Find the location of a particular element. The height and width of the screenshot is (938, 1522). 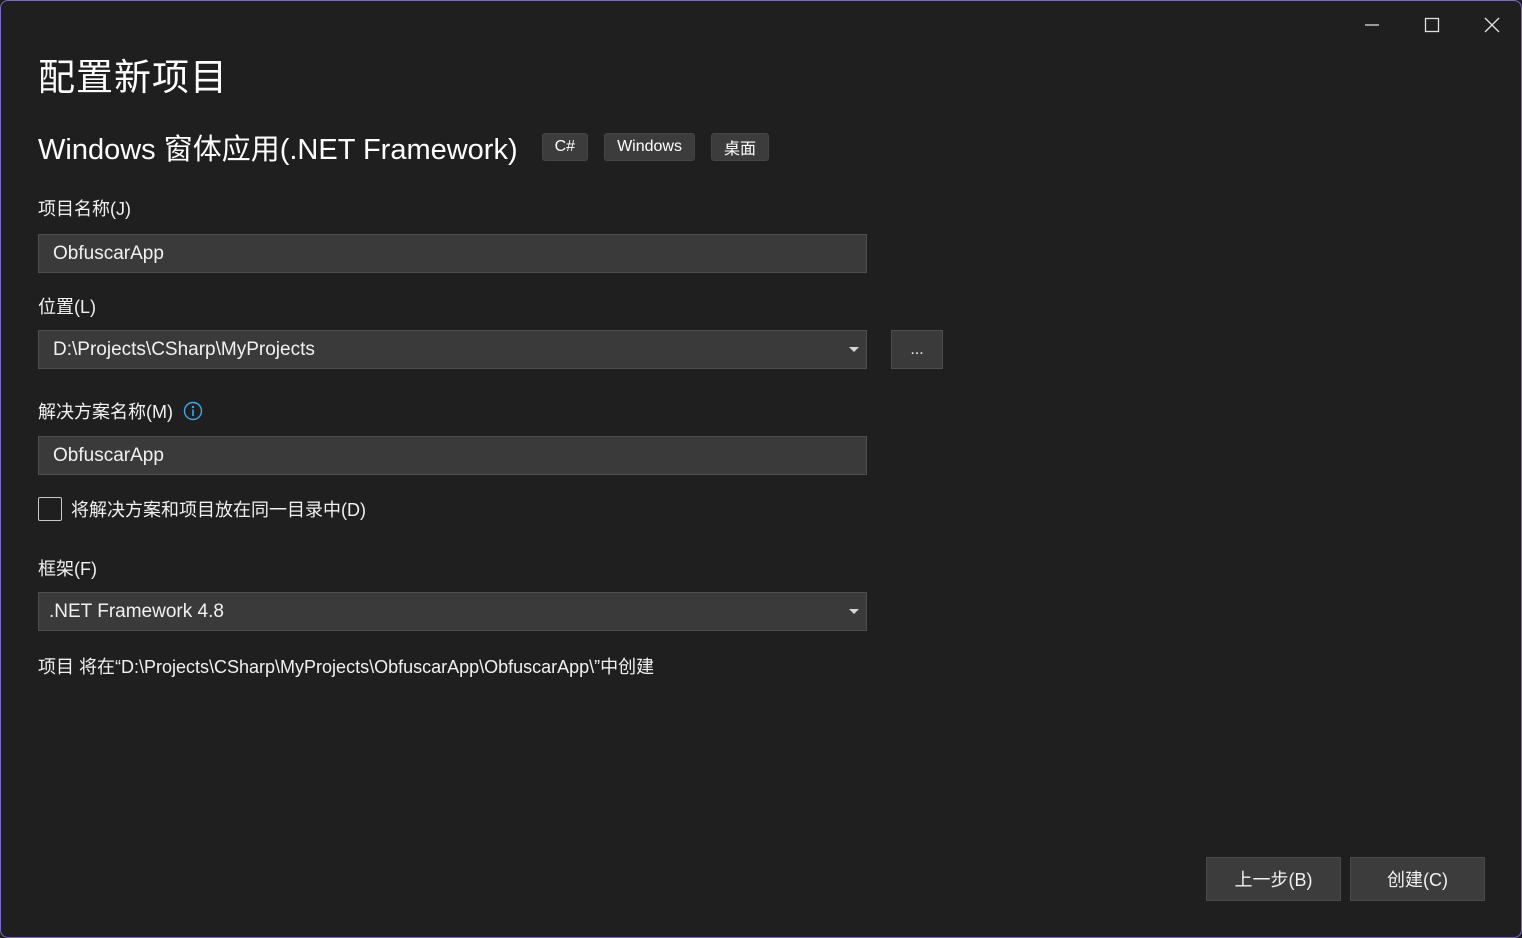

back-button: 上一步(B) is located at coordinates (1273, 879).